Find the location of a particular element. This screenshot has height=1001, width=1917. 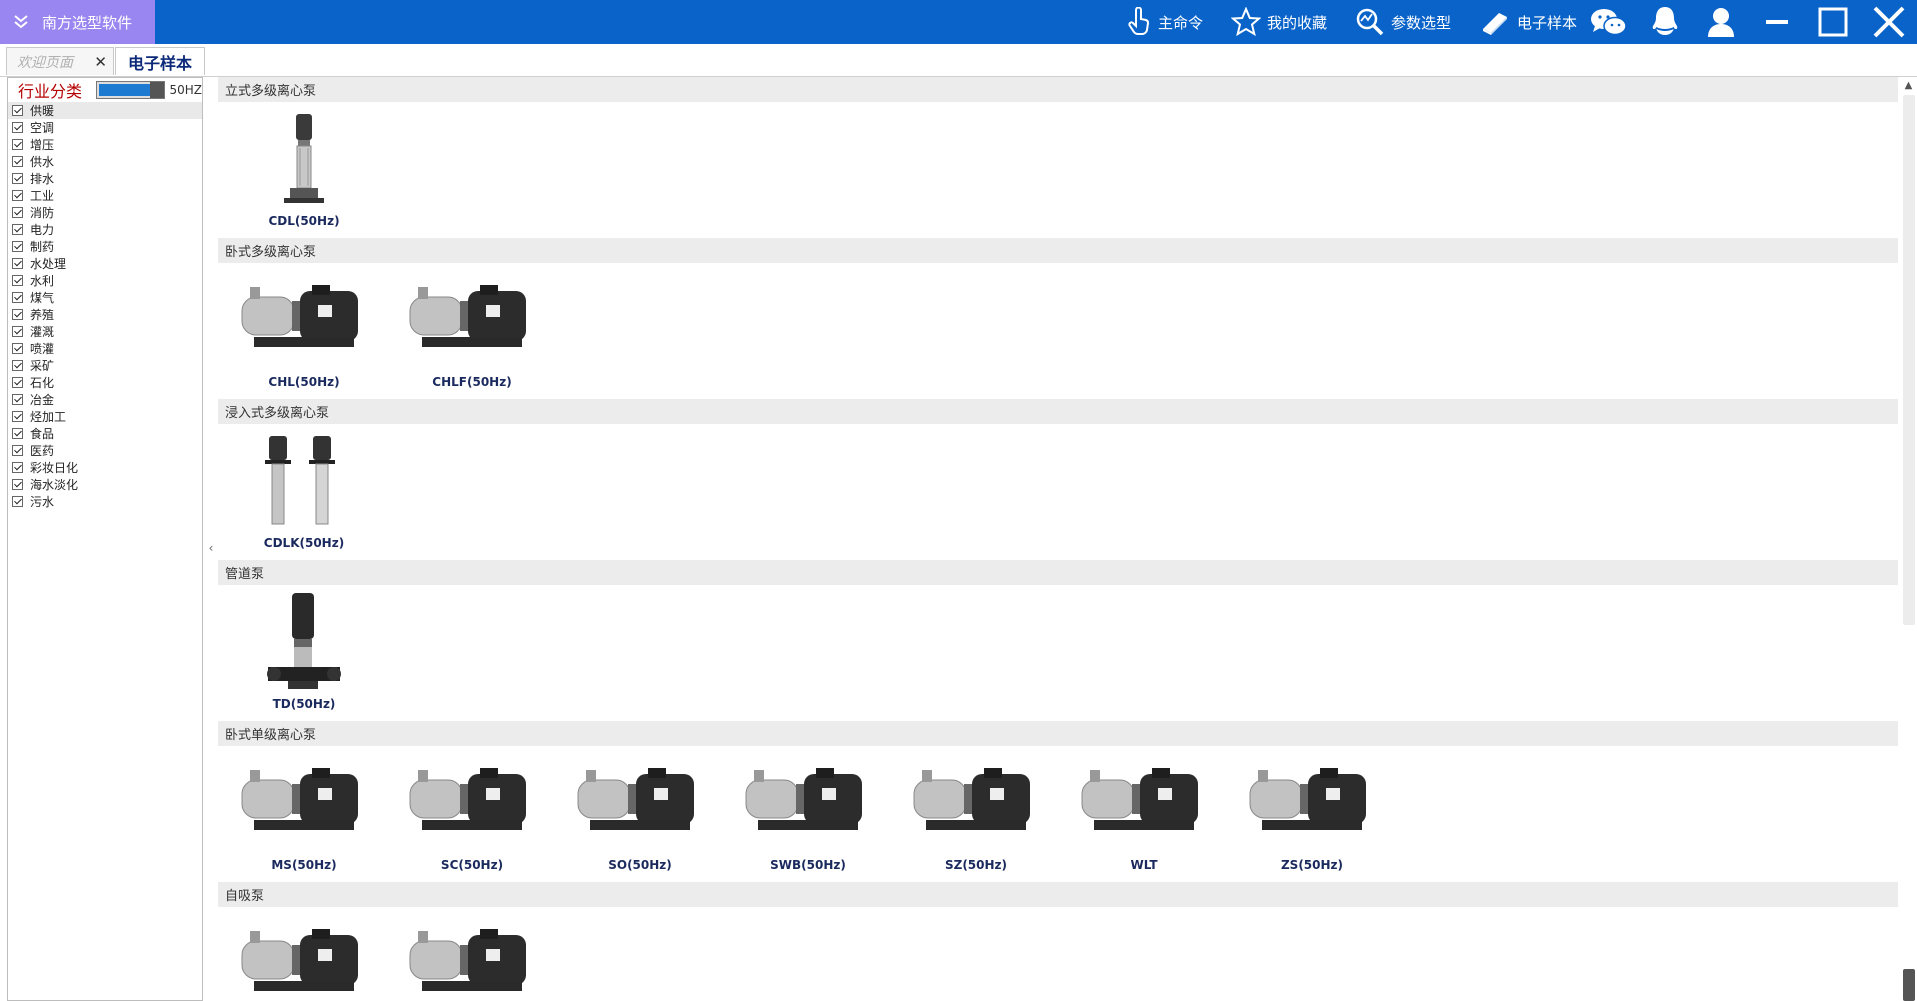

magnifier-chart-icon is located at coordinates (1370, 22).